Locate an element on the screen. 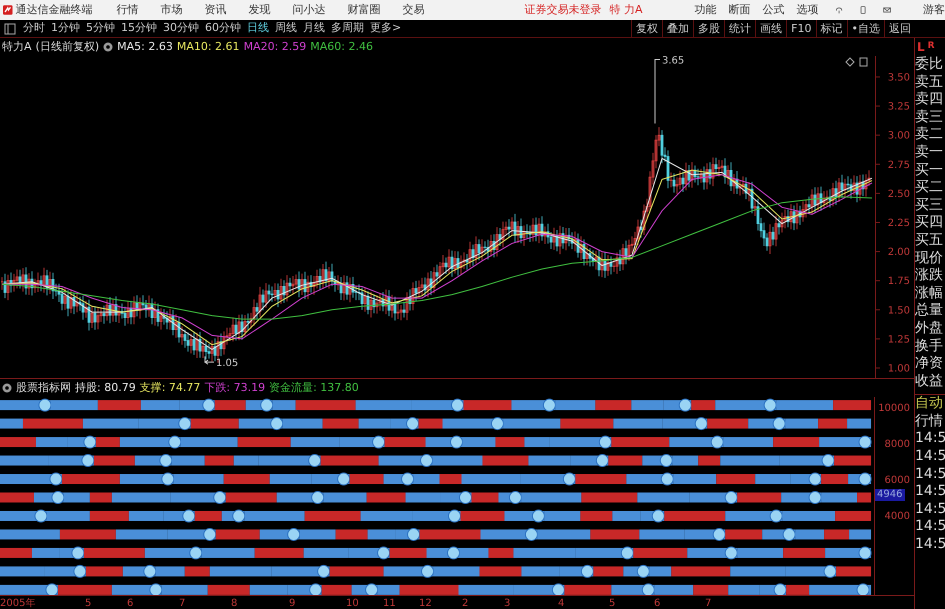  toolbar-button: 统计 is located at coordinates (740, 28).